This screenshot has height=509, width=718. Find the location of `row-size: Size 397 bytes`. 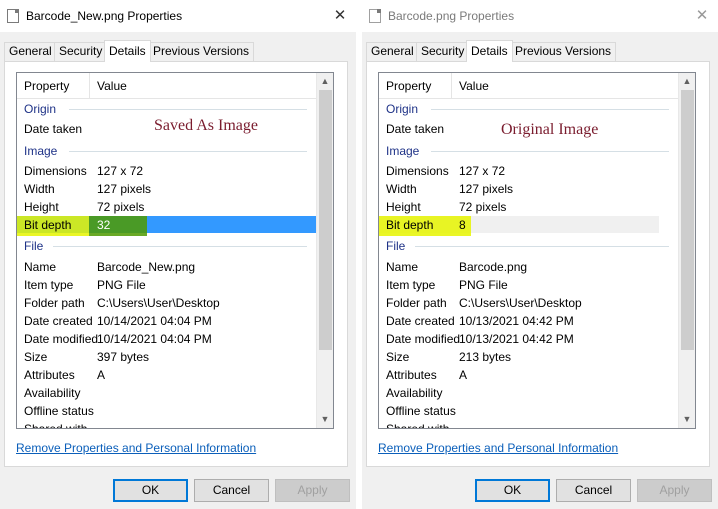

row-size: Size 397 bytes is located at coordinates (167, 357).